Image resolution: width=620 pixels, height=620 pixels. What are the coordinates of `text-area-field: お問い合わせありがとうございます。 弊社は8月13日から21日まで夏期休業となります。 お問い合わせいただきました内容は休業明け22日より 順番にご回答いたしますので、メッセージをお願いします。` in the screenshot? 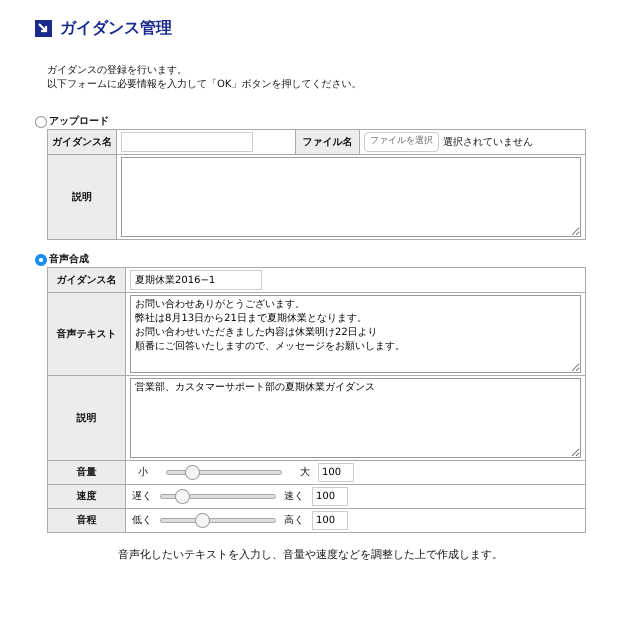 It's located at (355, 334).